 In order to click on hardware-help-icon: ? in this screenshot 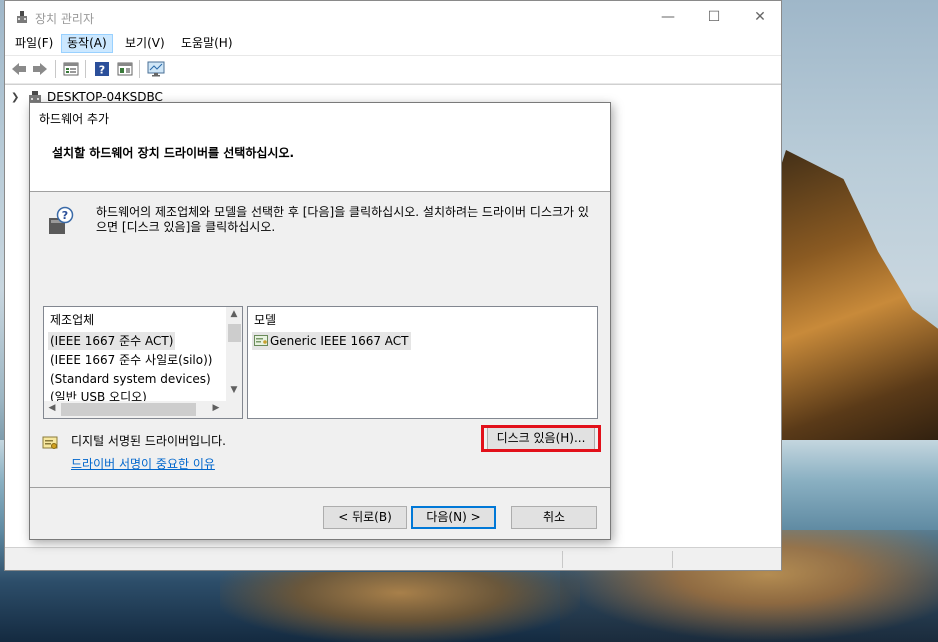, I will do `click(61, 220)`.